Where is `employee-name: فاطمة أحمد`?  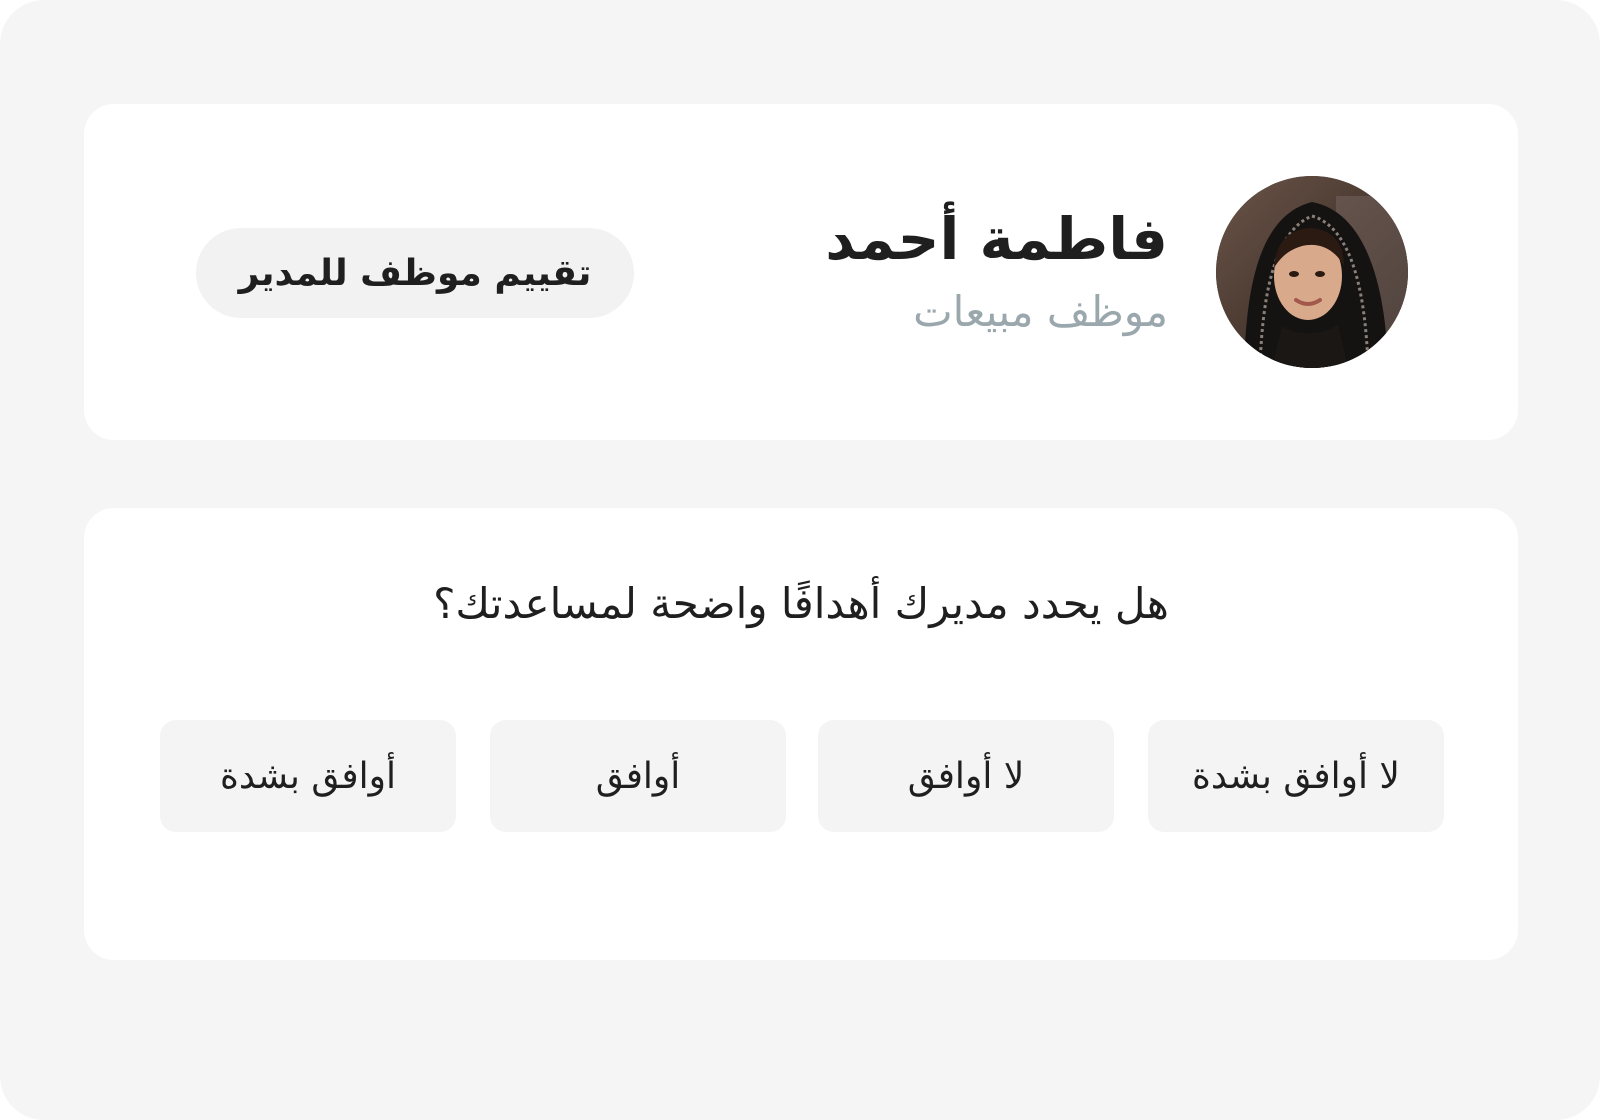 employee-name: فاطمة أحمد is located at coordinates (996, 239).